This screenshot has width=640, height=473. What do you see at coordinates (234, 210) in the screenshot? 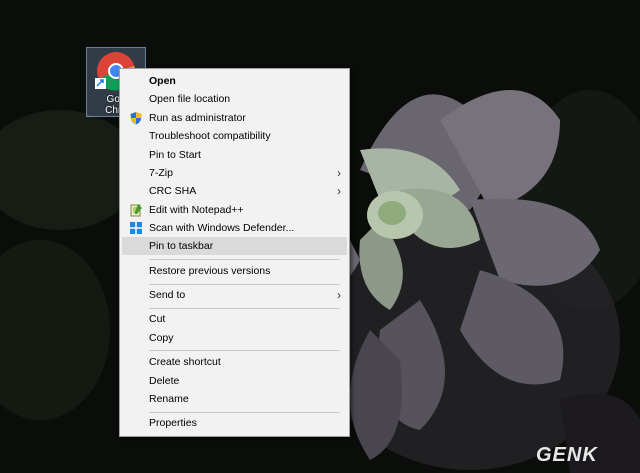
I see `menu-item-edit-notepadpp: Edit with Notepad++` at bounding box center [234, 210].